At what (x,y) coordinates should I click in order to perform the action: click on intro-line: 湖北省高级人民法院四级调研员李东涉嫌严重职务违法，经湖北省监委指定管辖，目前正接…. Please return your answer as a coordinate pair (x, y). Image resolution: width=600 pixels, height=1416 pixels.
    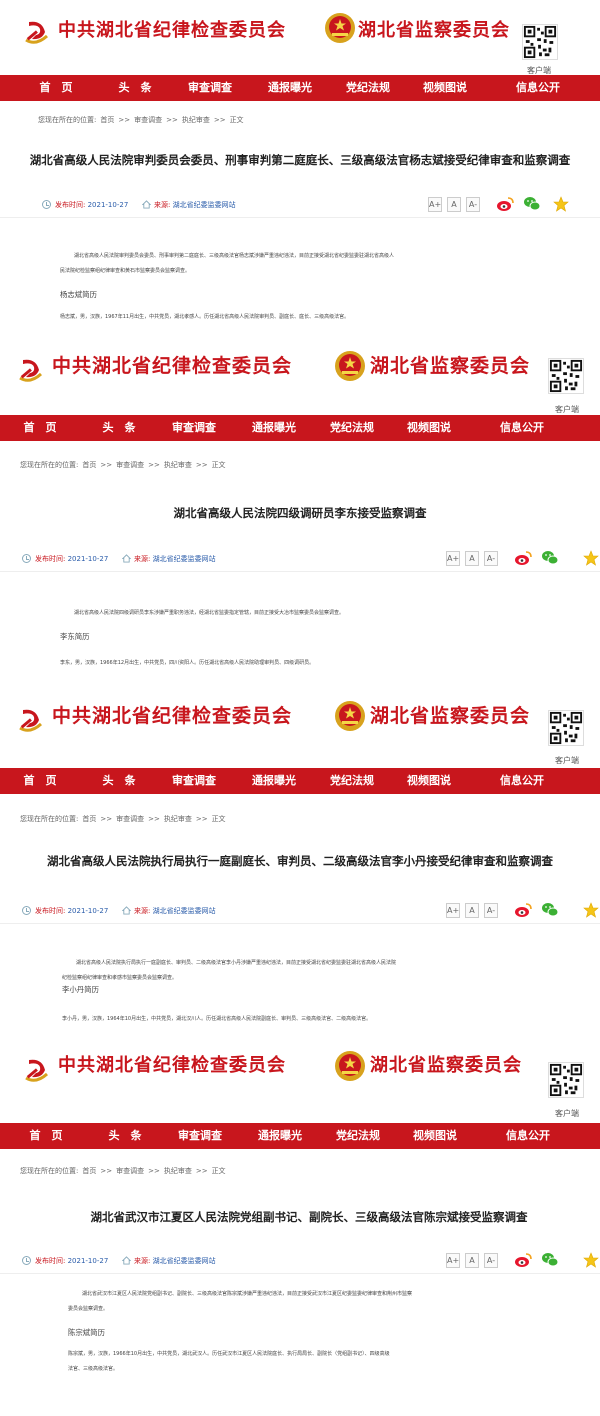
    Looking at the image, I should click on (209, 613).